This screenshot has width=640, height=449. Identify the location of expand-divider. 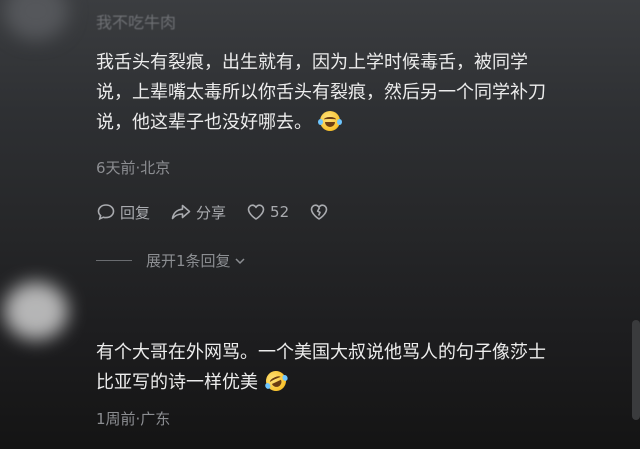
(114, 260).